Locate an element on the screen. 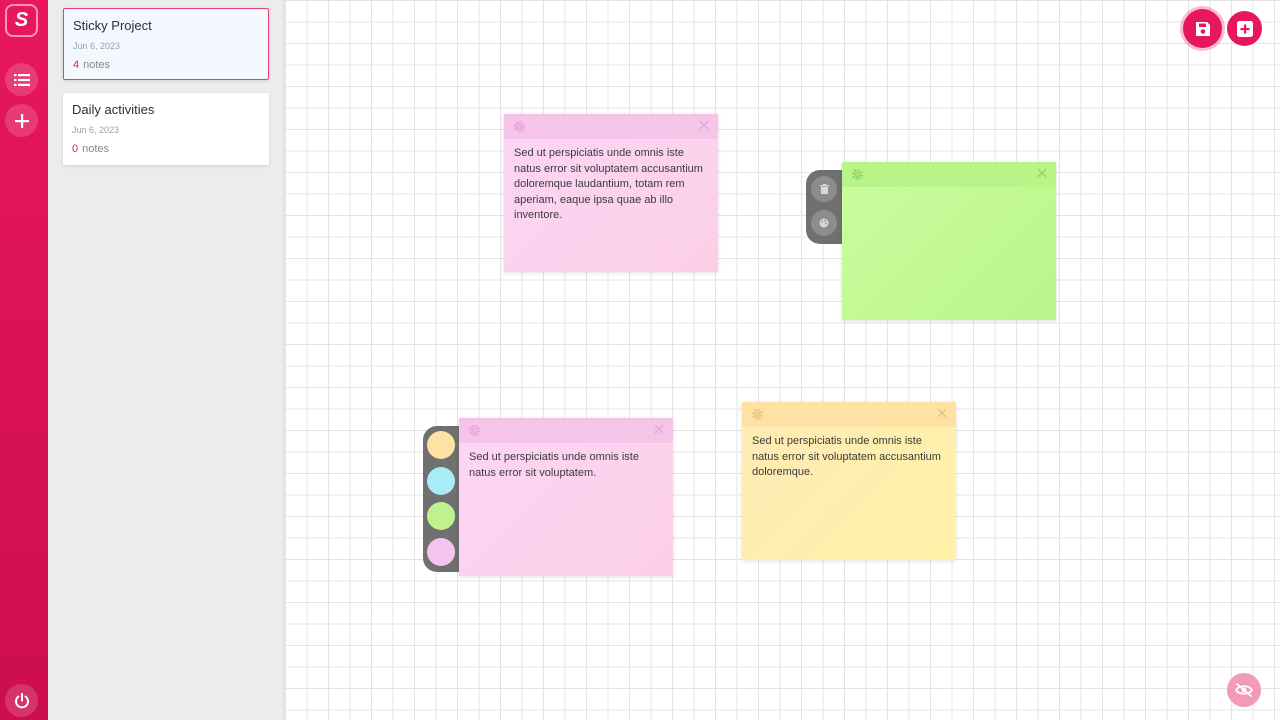 The image size is (1280, 720). project-note-count: 0 notes is located at coordinates (166, 149).